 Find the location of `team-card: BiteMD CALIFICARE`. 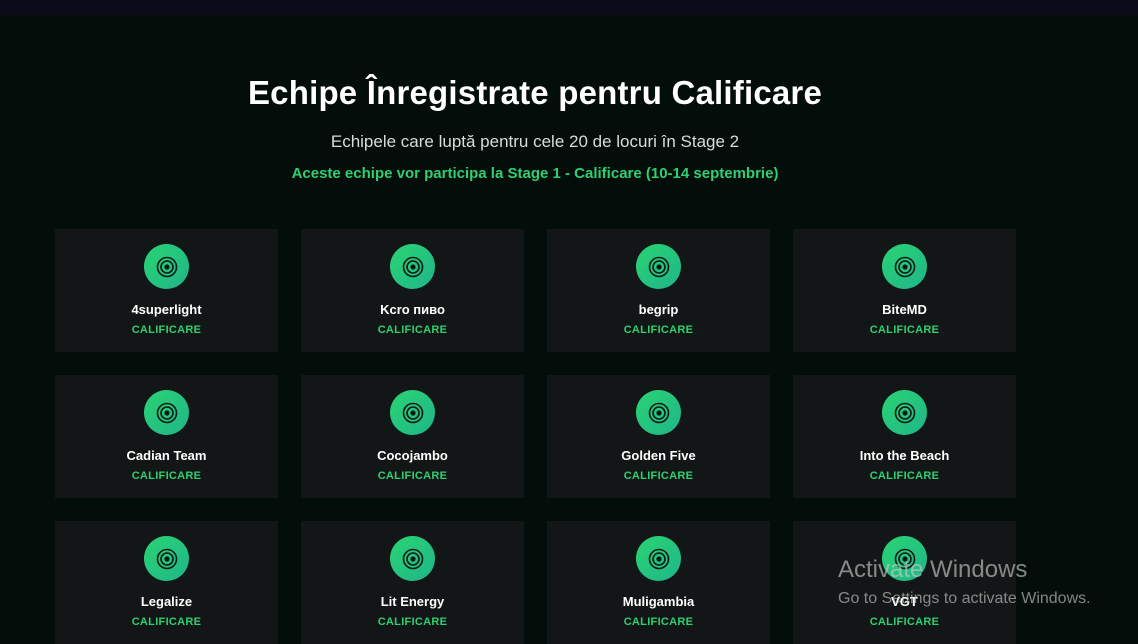

team-card: BiteMD CALIFICARE is located at coordinates (904, 290).